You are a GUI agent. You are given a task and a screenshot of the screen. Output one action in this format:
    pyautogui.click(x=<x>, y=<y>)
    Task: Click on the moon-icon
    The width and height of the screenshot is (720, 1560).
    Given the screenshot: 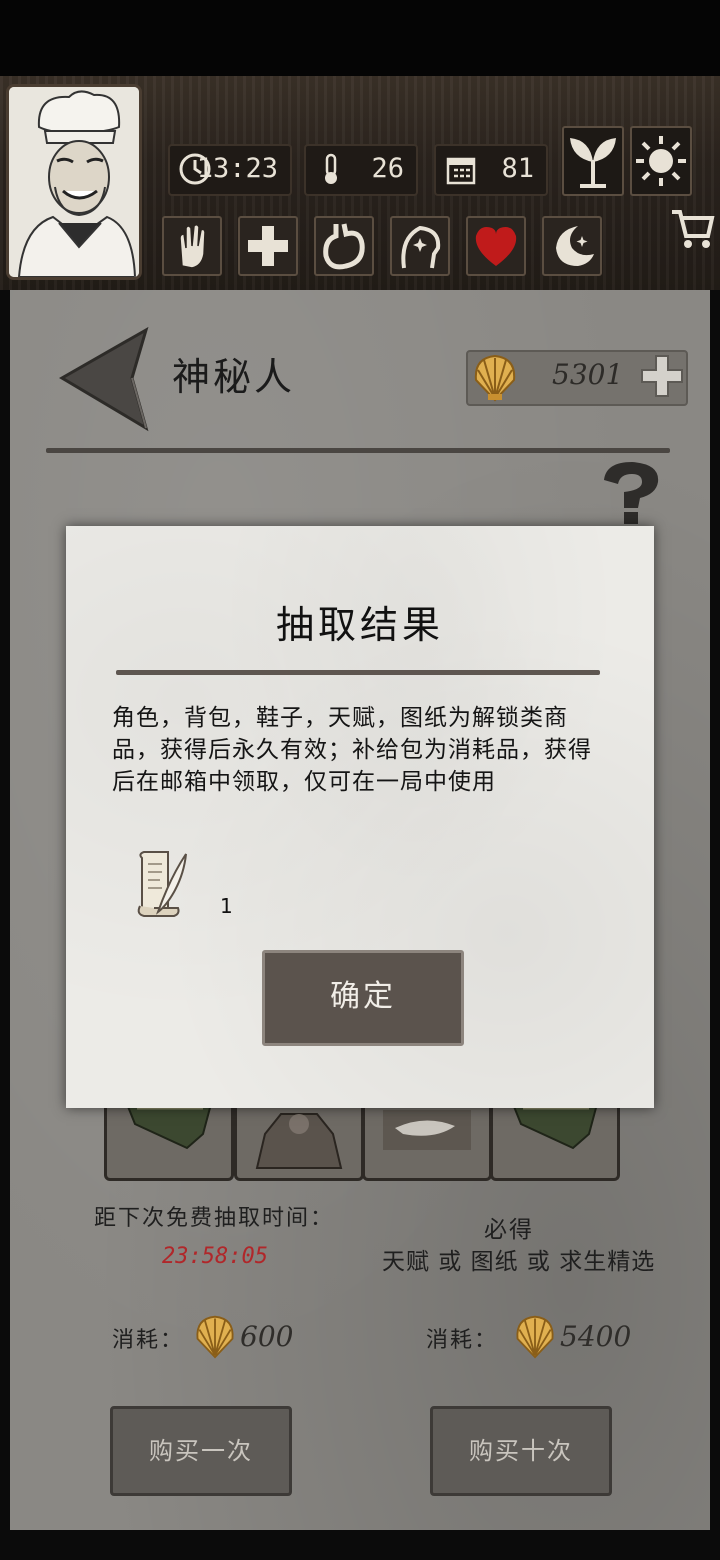 What is the action you would take?
    pyautogui.click(x=575, y=246)
    